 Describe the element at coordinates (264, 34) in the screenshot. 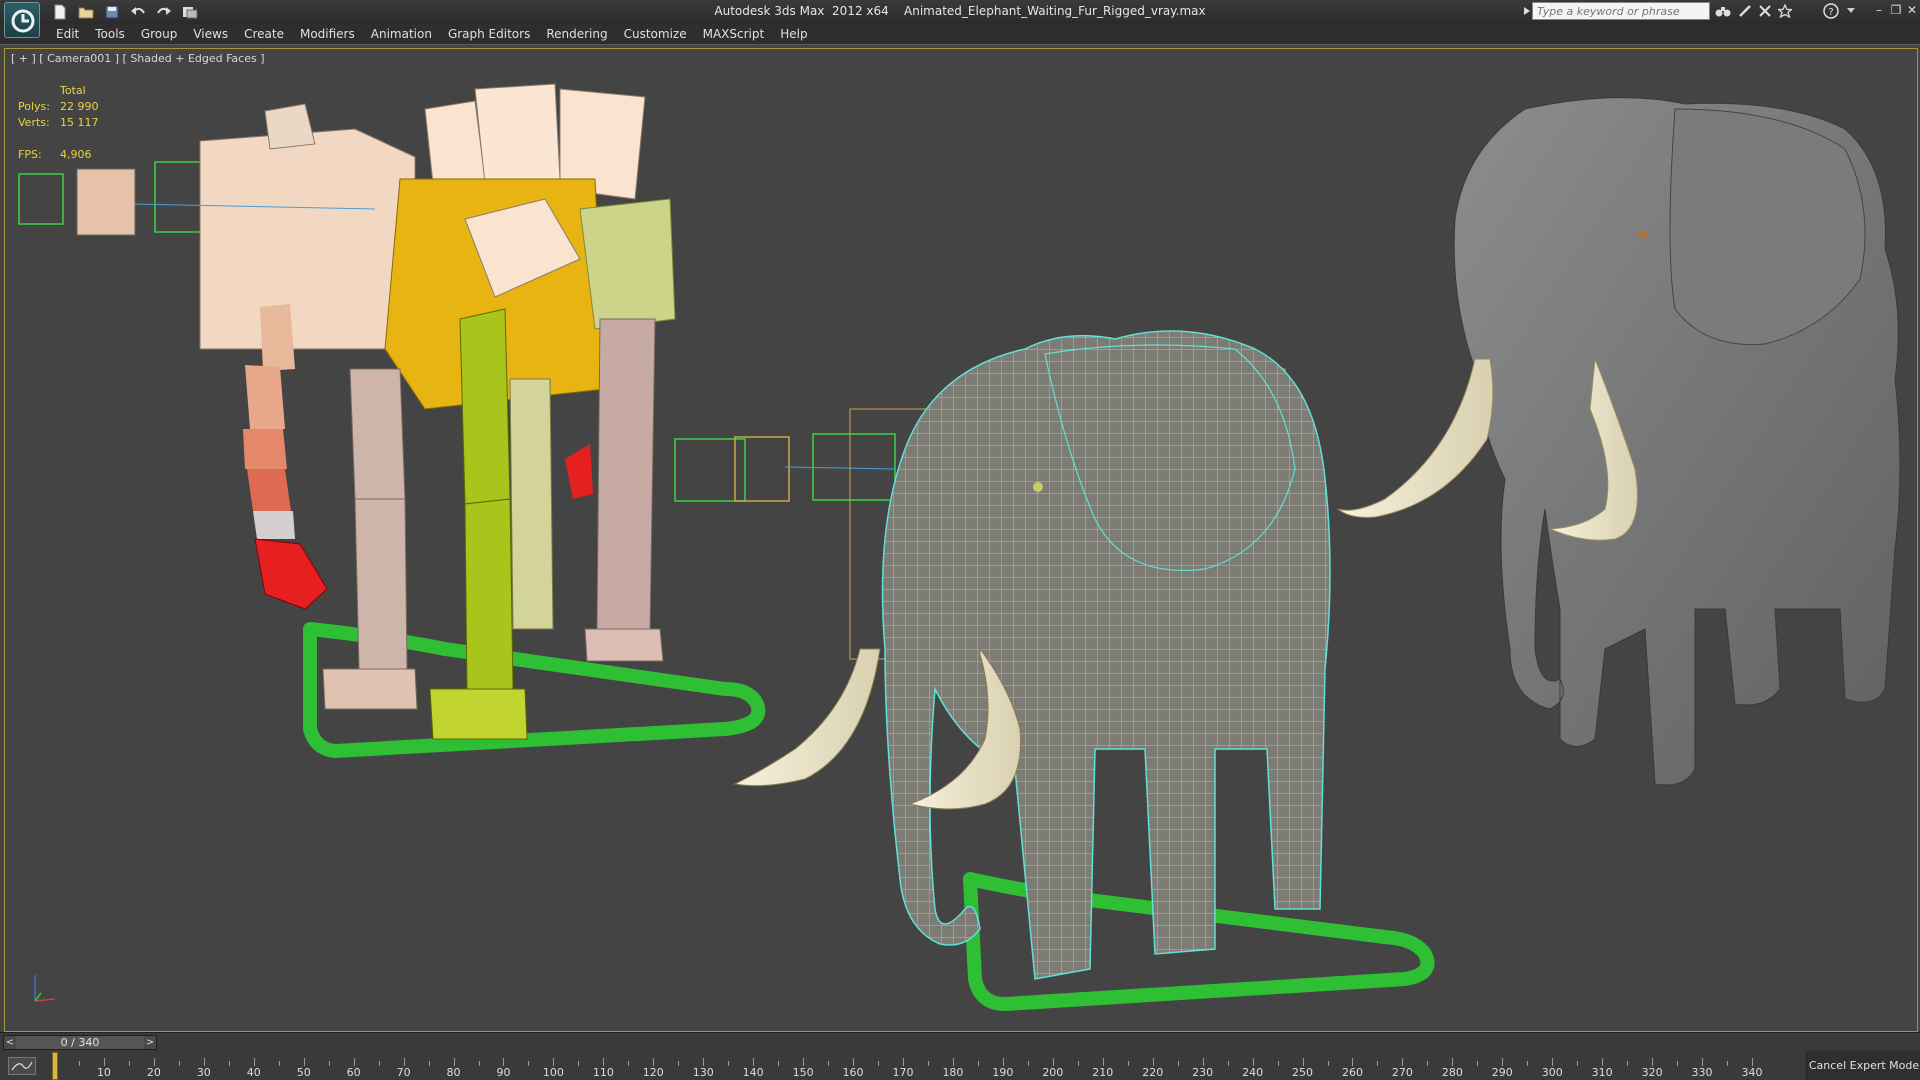

I see `menu-create: Create` at that location.